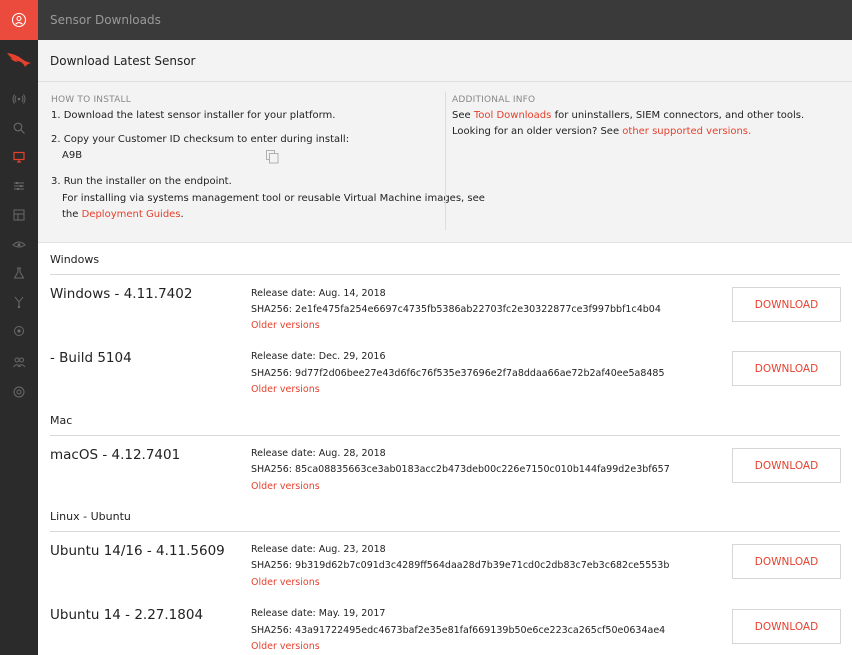 This screenshot has width=852, height=655. I want to click on sensor-version-name: macOS - 4.12.7401, so click(115, 455).